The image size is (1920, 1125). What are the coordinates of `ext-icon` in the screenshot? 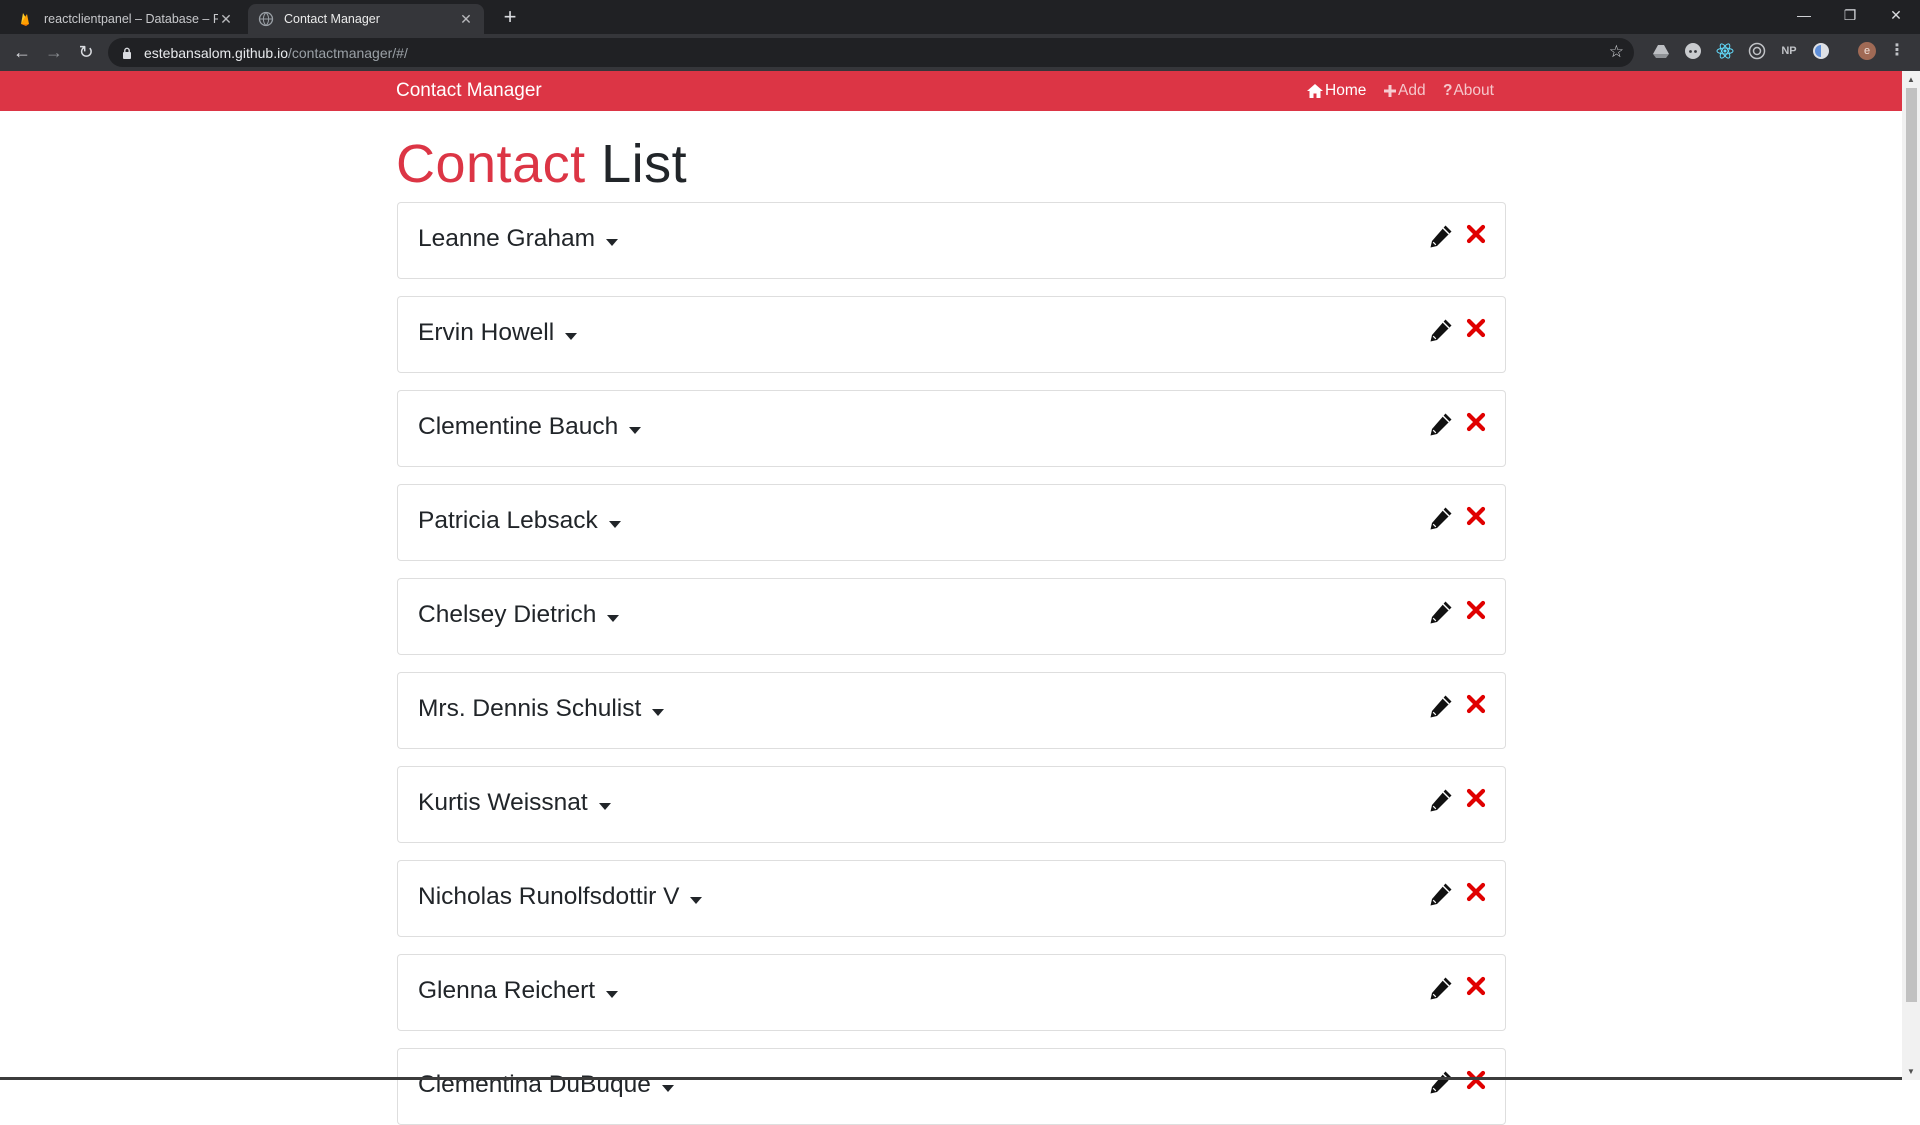 It's located at (1821, 51).